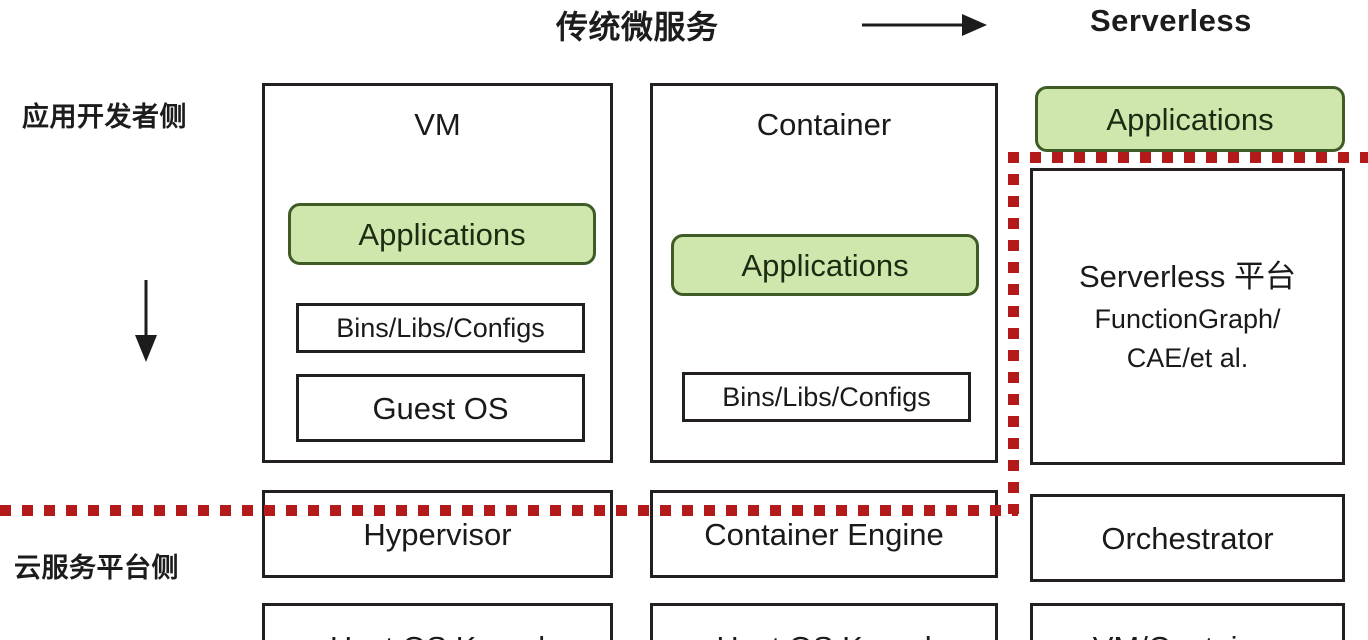 This screenshot has height=640, width=1368. I want to click on serverless-platform-sub-1: FunctionGraph/, so click(1187, 318).